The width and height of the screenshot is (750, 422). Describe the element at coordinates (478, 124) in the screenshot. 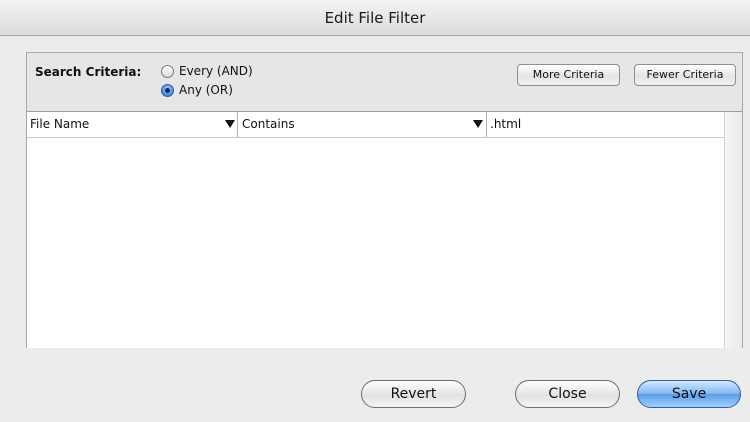

I see `operator-popup-arrow-icon` at that location.